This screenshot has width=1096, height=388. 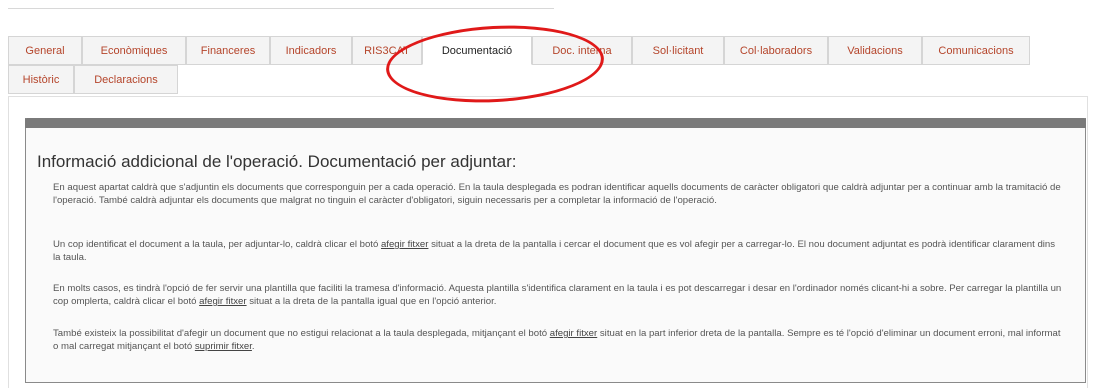 I want to click on tab-col-laboradors: Col·laboradors, so click(x=776, y=50).